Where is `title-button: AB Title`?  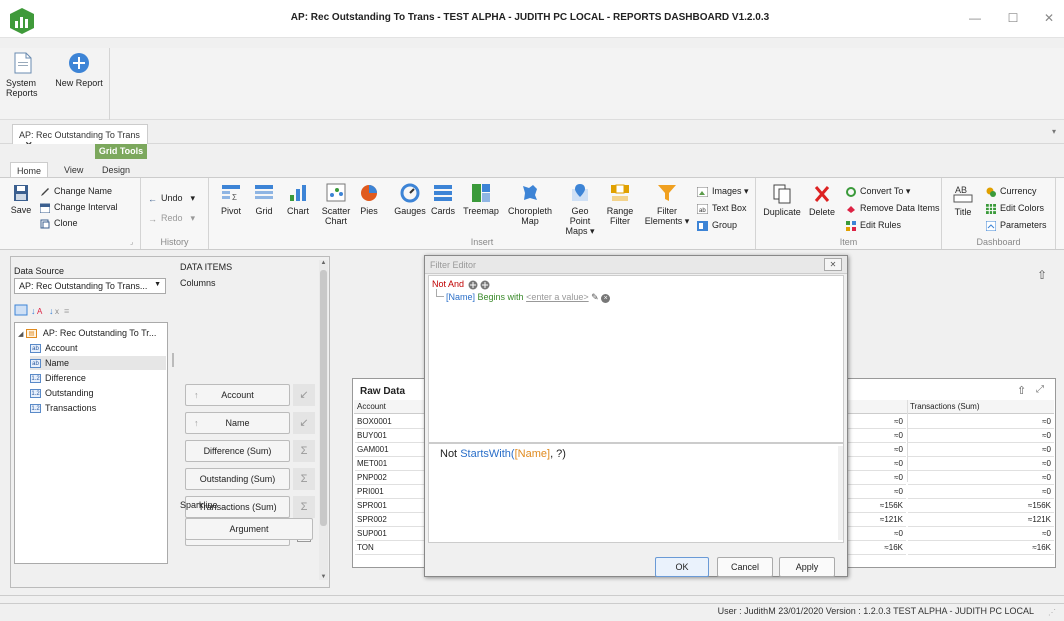
title-button: AB Title is located at coordinates (963, 200).